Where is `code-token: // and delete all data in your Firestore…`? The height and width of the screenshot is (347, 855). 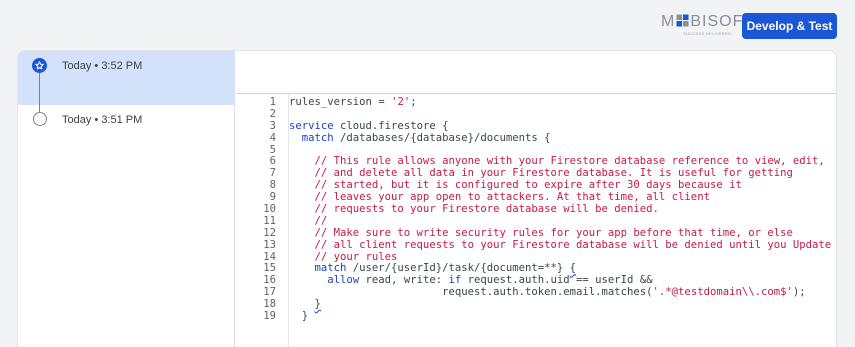
code-token: // and delete all data in your Firestore… is located at coordinates (541, 173).